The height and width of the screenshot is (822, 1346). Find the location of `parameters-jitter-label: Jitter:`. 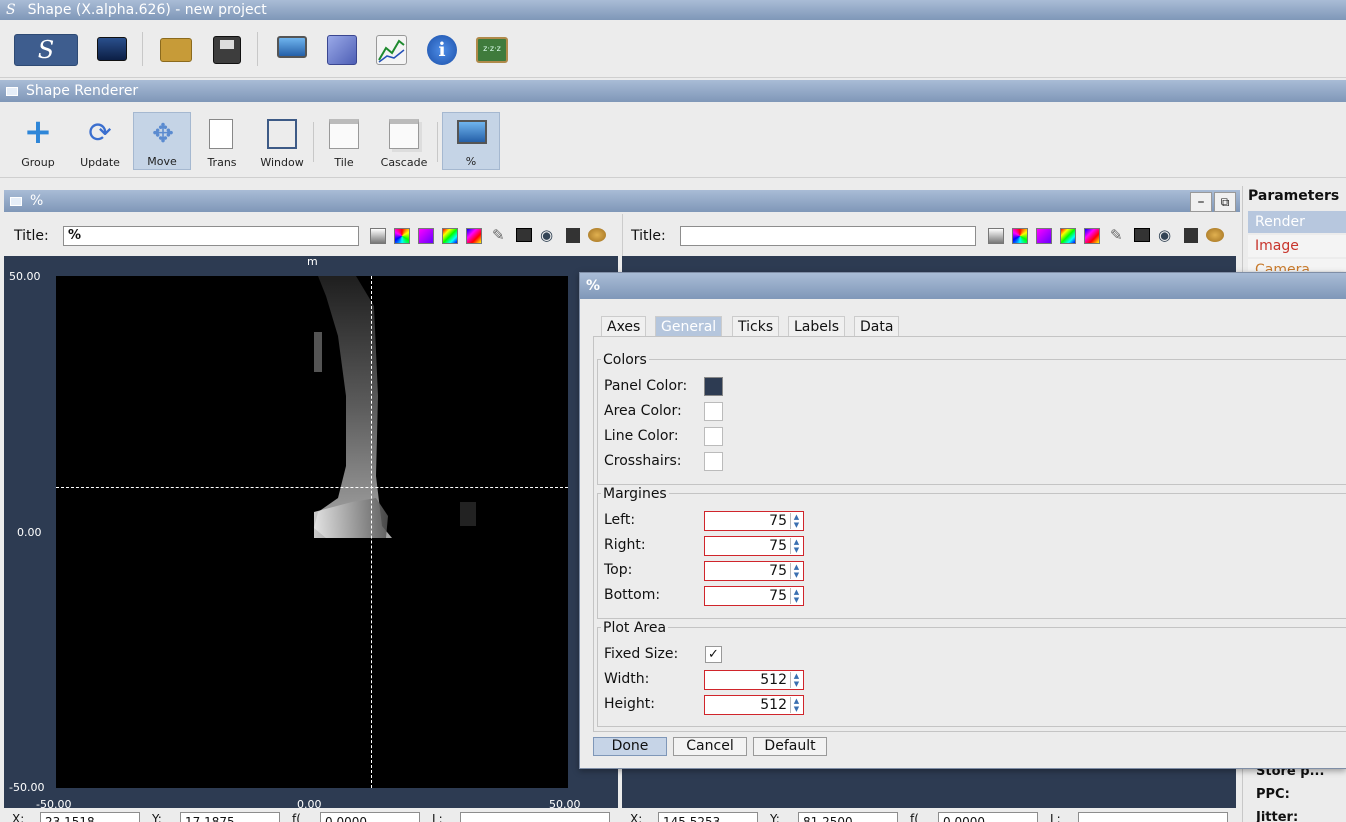

parameters-jitter-label: Jitter: is located at coordinates (1277, 816).